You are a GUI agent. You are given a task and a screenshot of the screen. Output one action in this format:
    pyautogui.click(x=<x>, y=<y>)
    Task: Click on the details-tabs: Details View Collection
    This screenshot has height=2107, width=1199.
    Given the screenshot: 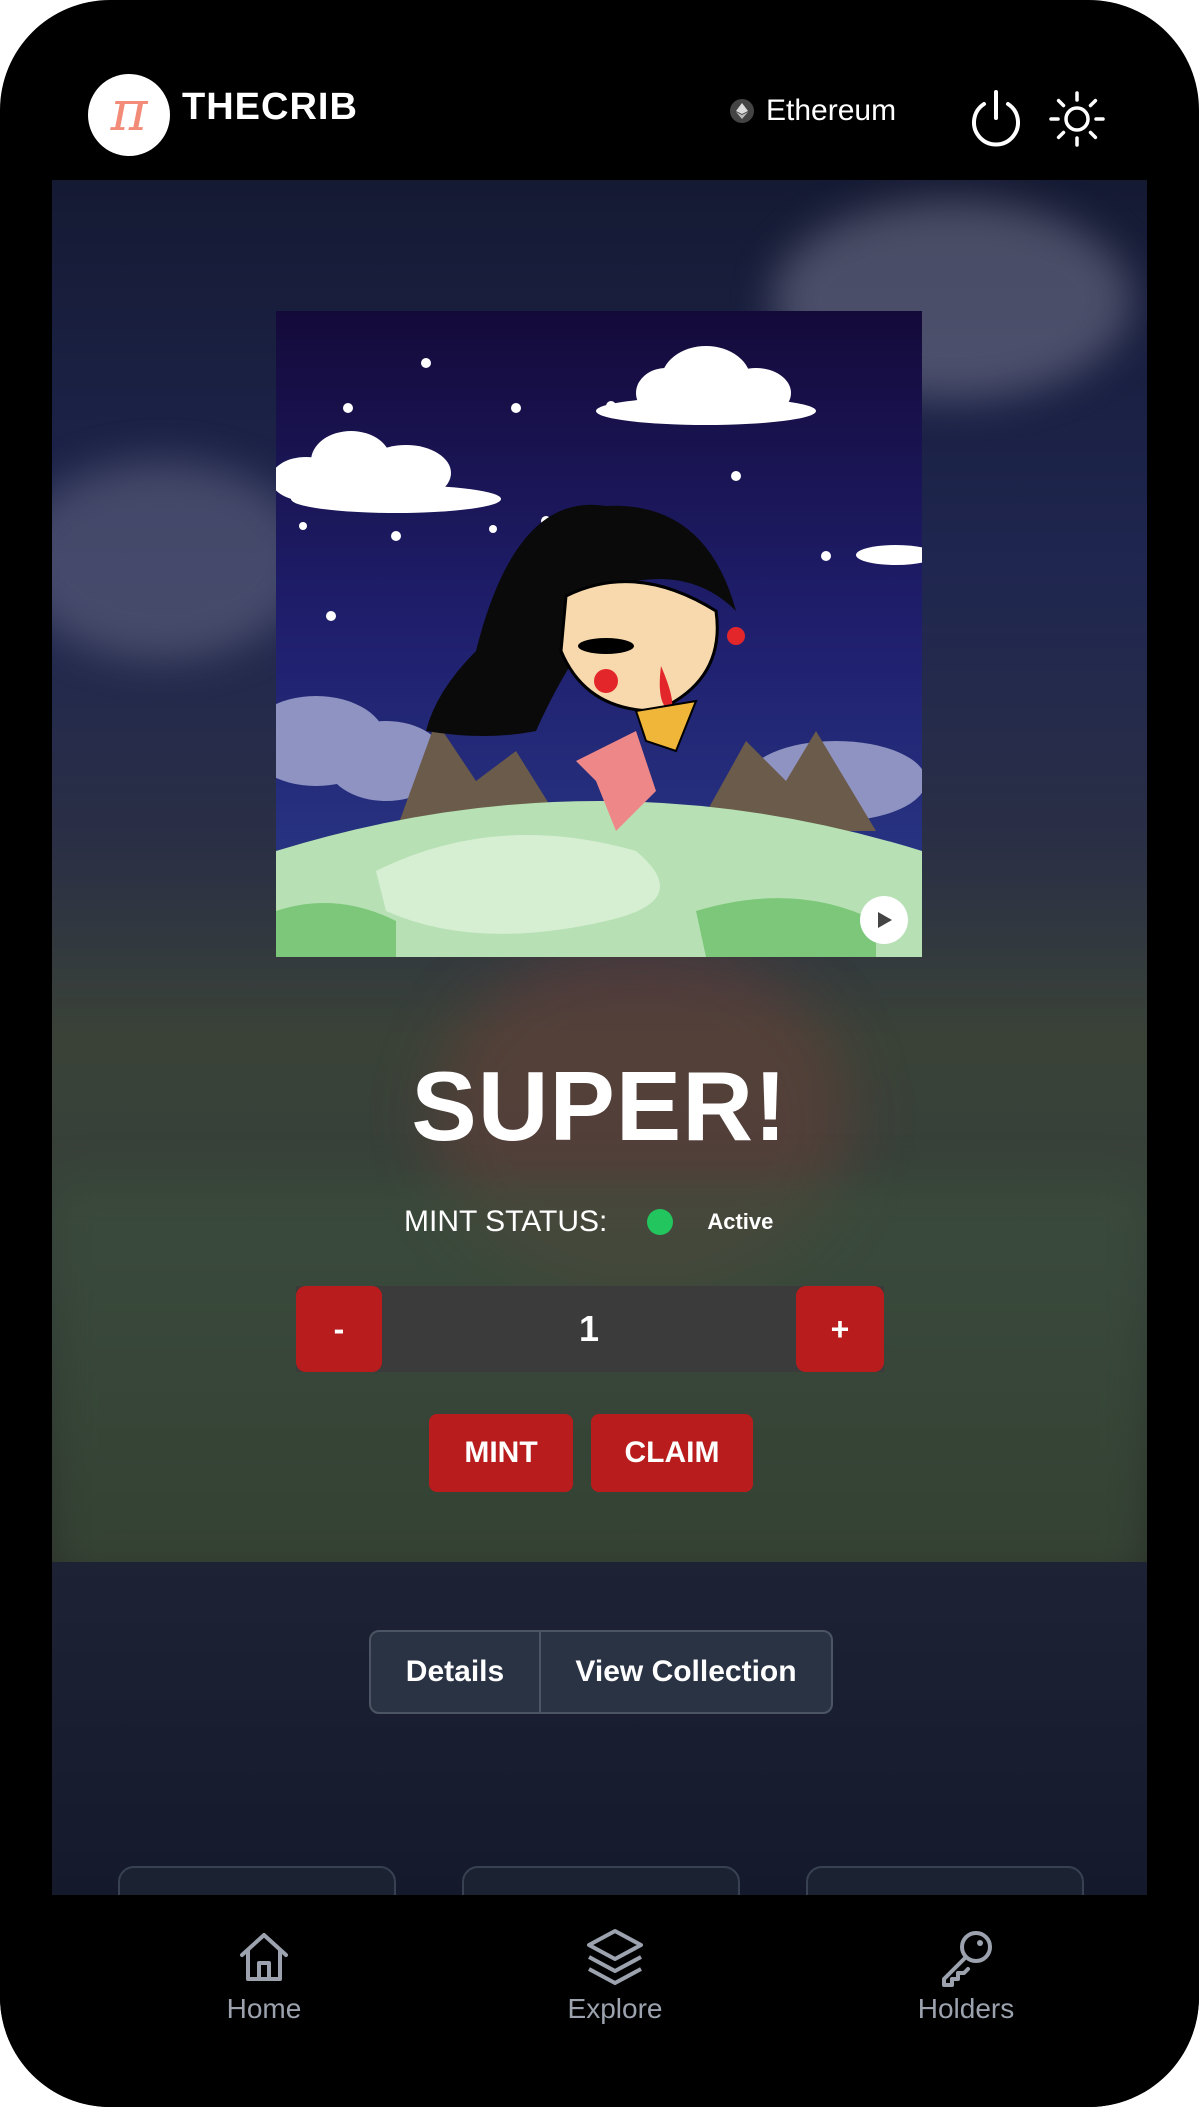 What is the action you would take?
    pyautogui.click(x=601, y=1672)
    